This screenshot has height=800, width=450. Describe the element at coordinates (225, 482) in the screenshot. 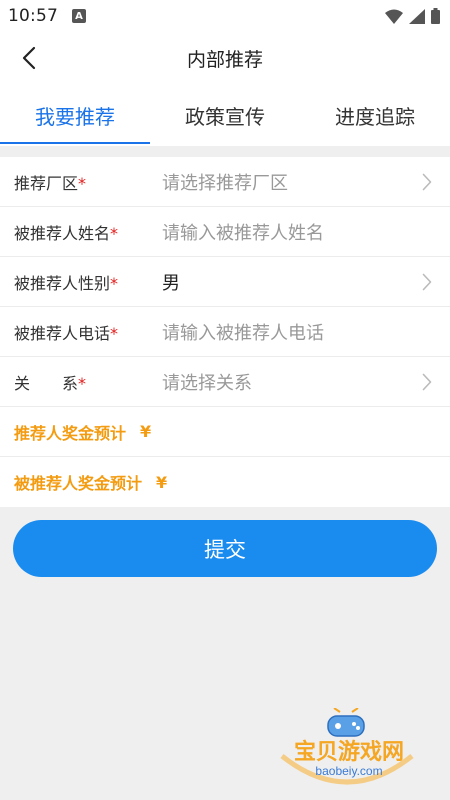

I see `referee-bonus-row: 被推荐人奖金预计 ¥` at that location.